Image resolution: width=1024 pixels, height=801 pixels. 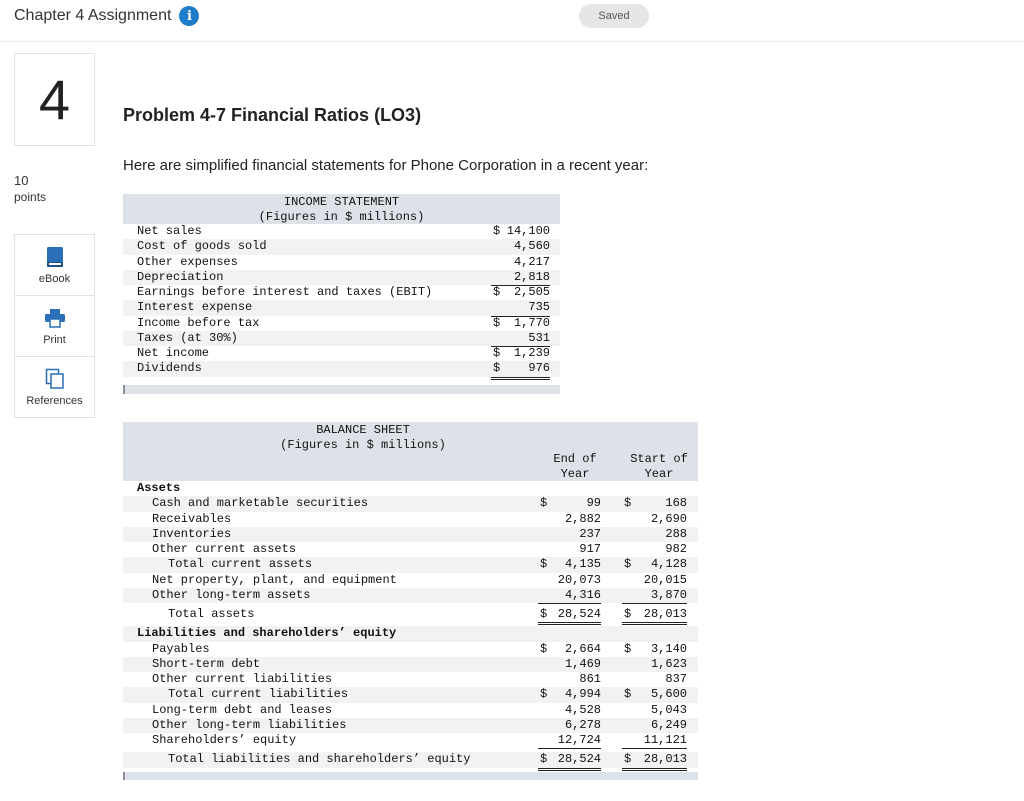 I want to click on balance-row-label: Short-term debt, so click(x=206, y=663).